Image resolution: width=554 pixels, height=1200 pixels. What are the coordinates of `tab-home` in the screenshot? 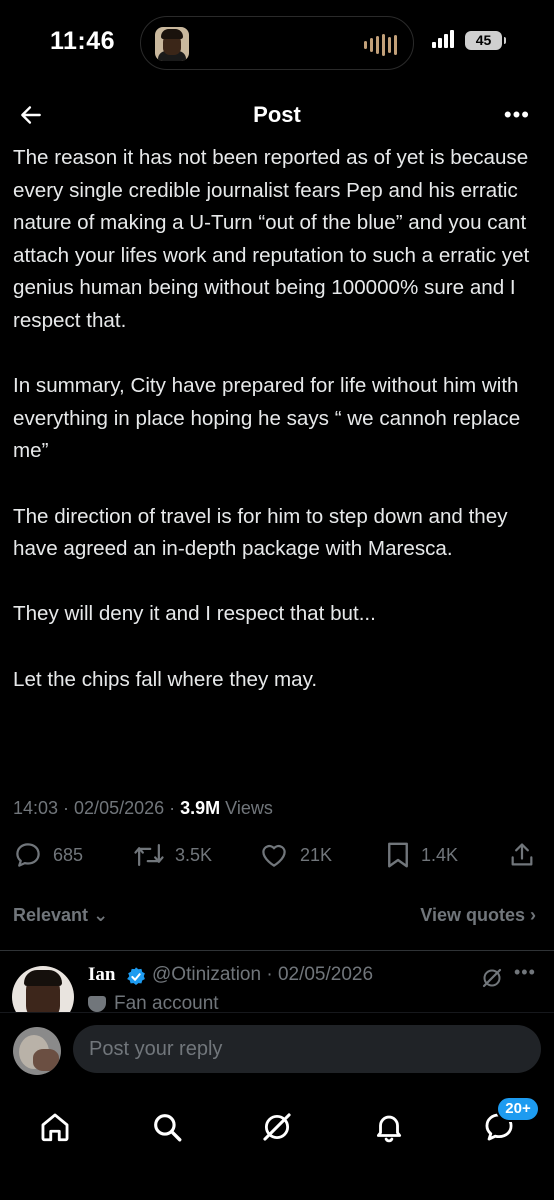 It's located at (55, 1127).